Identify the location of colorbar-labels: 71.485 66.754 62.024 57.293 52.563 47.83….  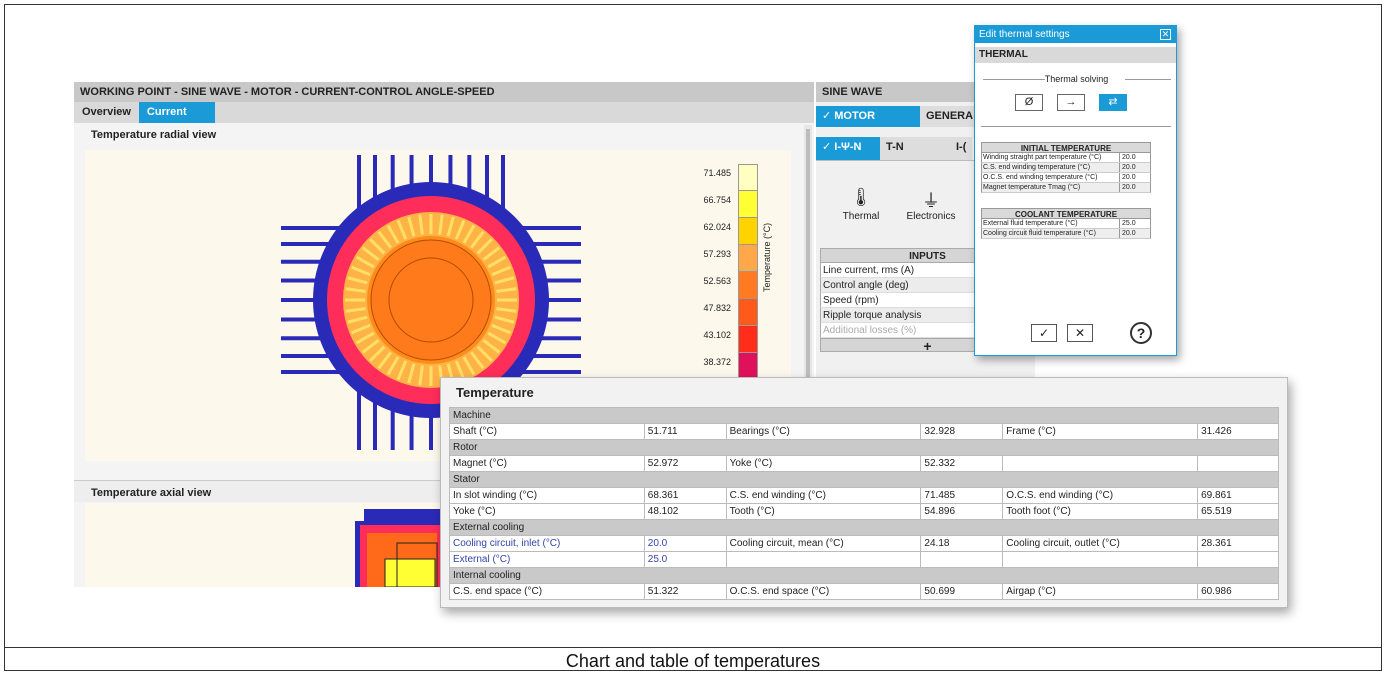
(705, 276).